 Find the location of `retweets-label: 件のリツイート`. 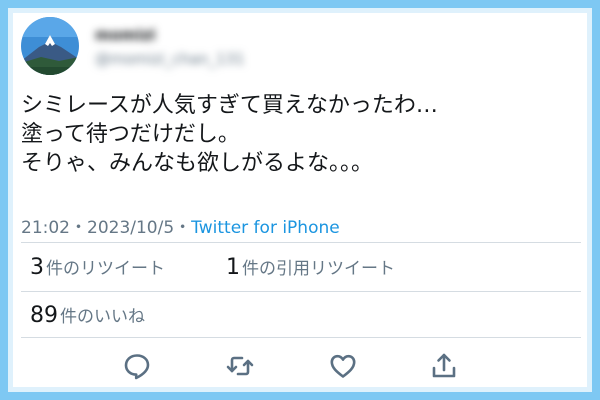

retweets-label: 件のリツイート is located at coordinates (105, 269).